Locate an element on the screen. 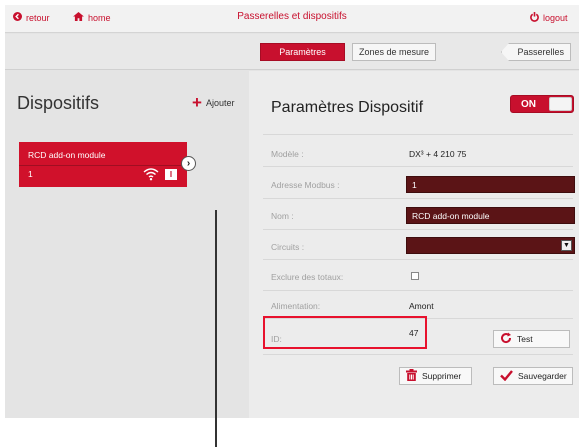 This screenshot has width=579, height=447. logout-link: logout is located at coordinates (549, 18).